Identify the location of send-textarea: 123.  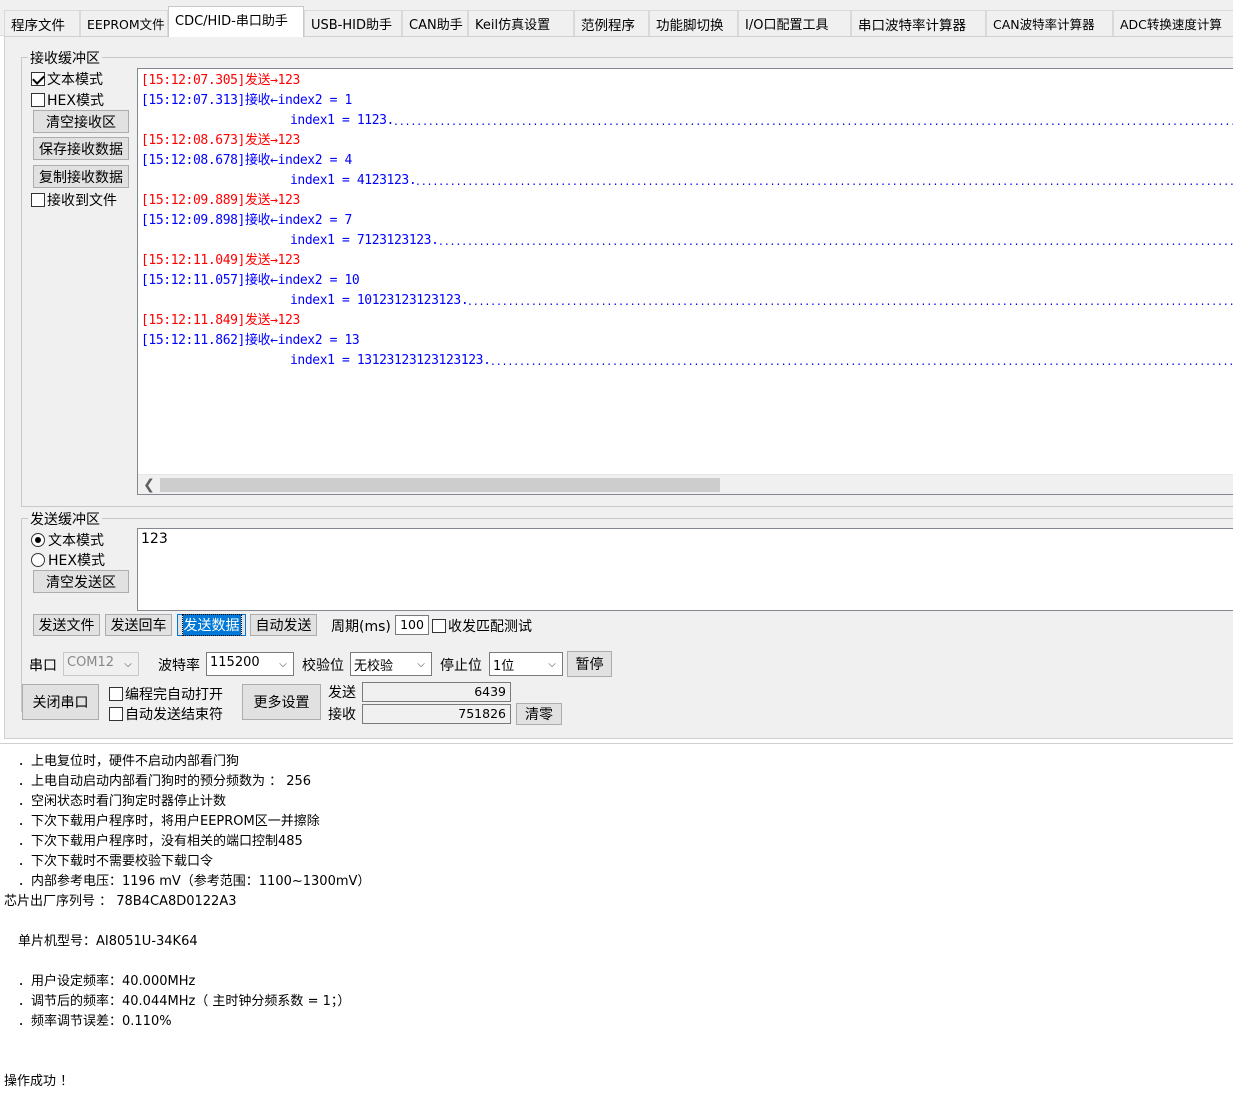
(685, 569).